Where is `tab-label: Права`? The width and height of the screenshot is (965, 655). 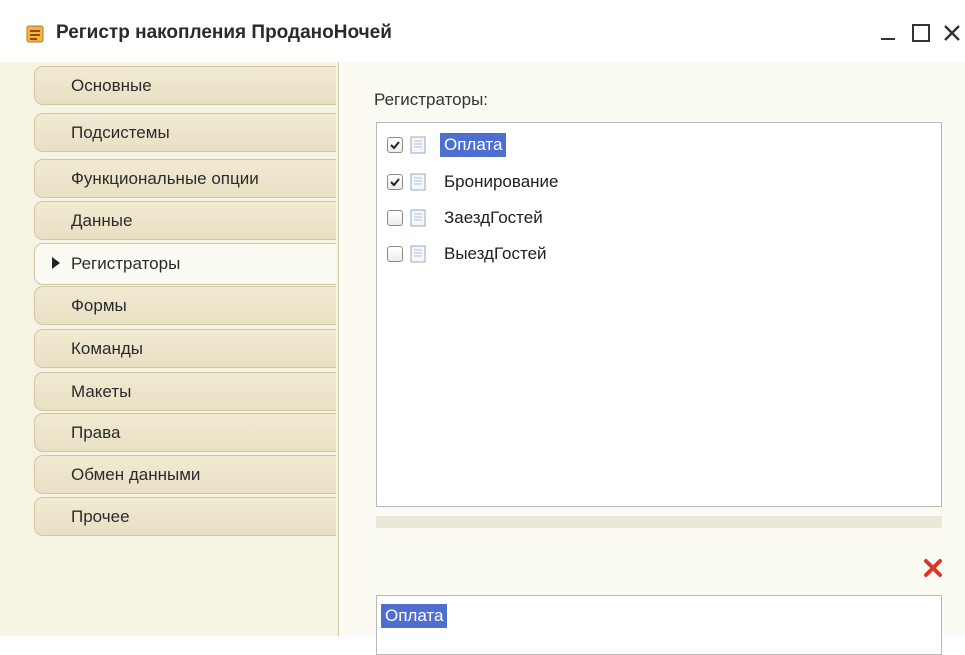
tab-label: Права is located at coordinates (96, 432).